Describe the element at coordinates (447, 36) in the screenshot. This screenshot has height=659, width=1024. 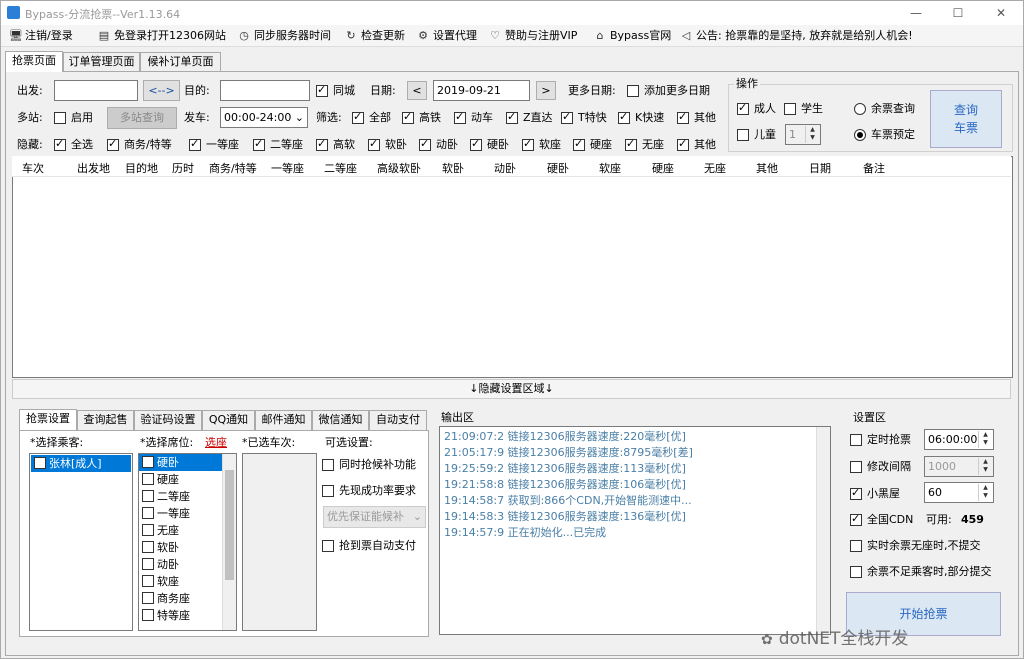
I see `menu-proxy: ⚙ 设置代理` at that location.